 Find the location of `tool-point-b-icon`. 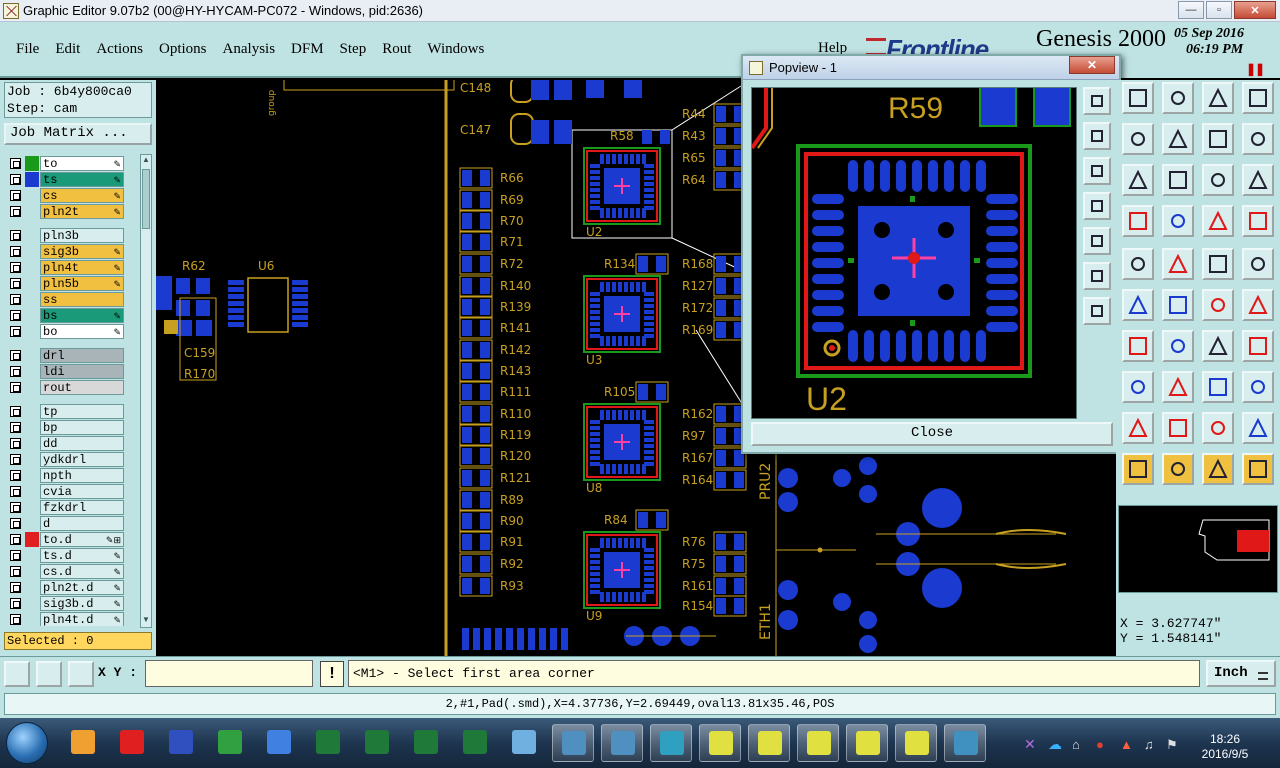

tool-point-b-icon is located at coordinates (1258, 305).